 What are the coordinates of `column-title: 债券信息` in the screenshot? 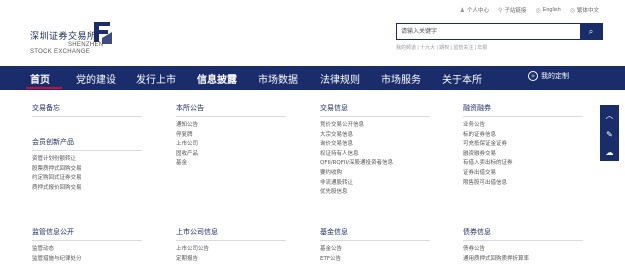 It's located at (523, 232).